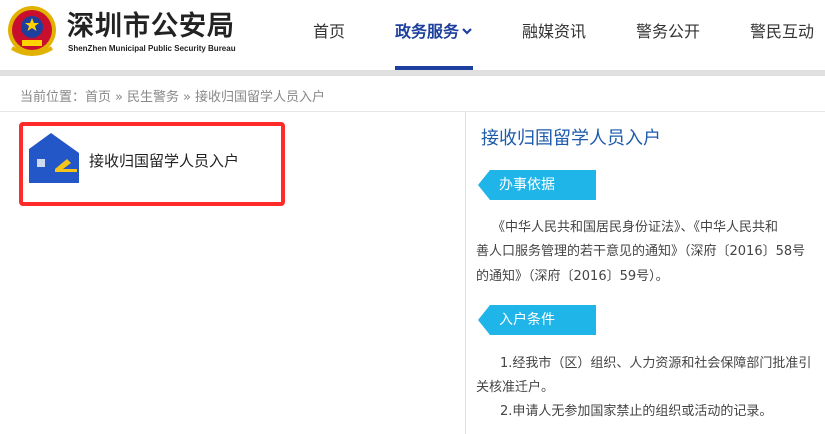 The image size is (825, 434). I want to click on brand-name-cn: 深圳市公安局, so click(151, 23).